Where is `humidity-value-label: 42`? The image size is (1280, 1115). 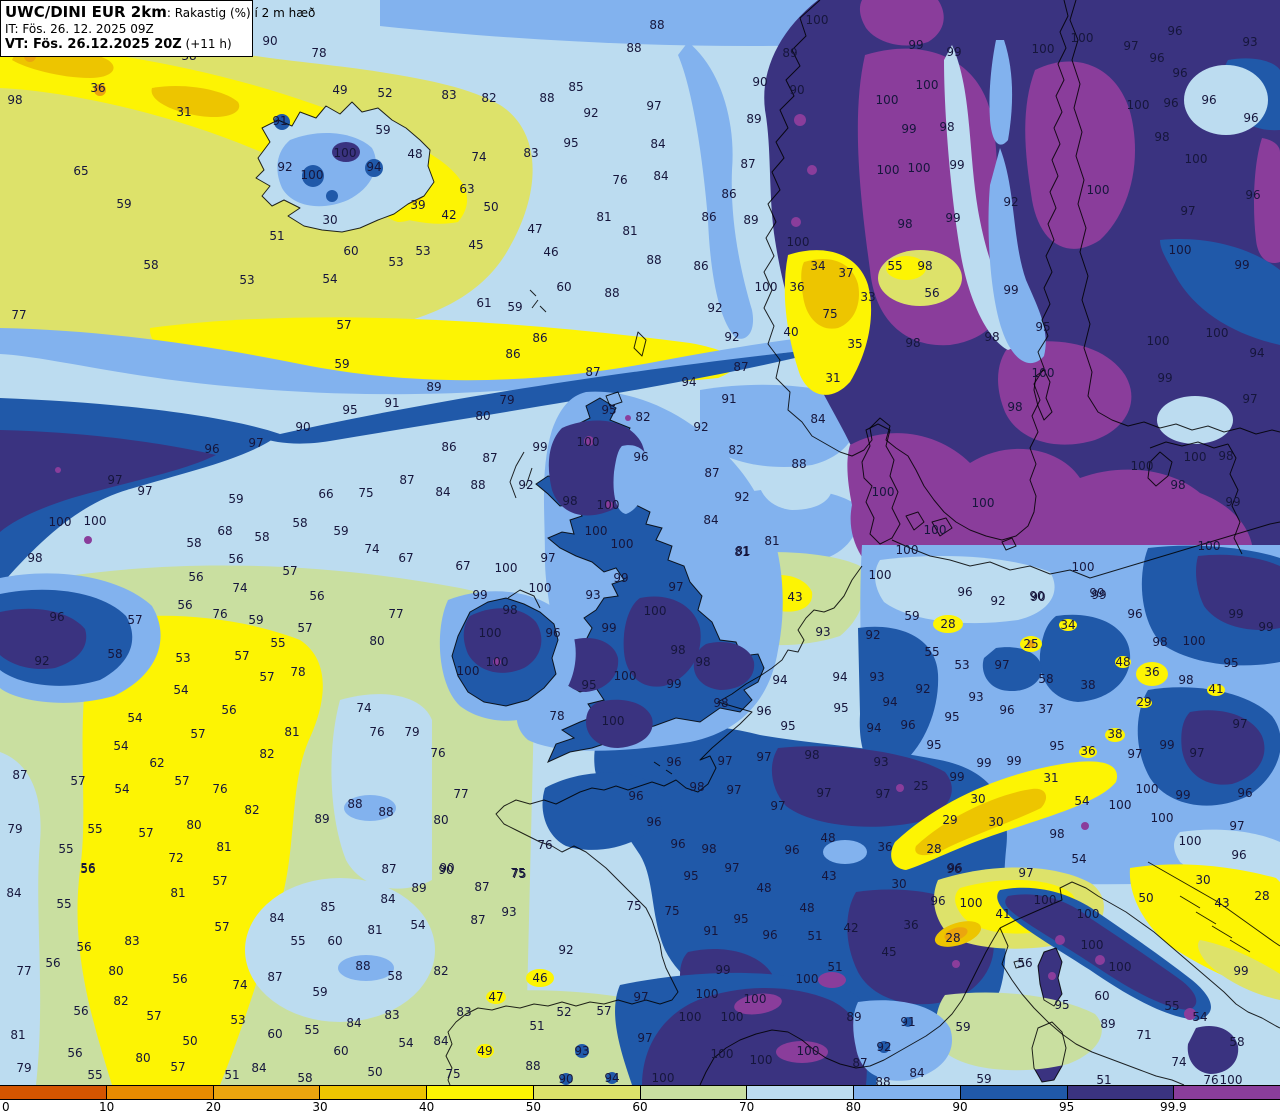
humidity-value-label: 42 is located at coordinates (448, 215).